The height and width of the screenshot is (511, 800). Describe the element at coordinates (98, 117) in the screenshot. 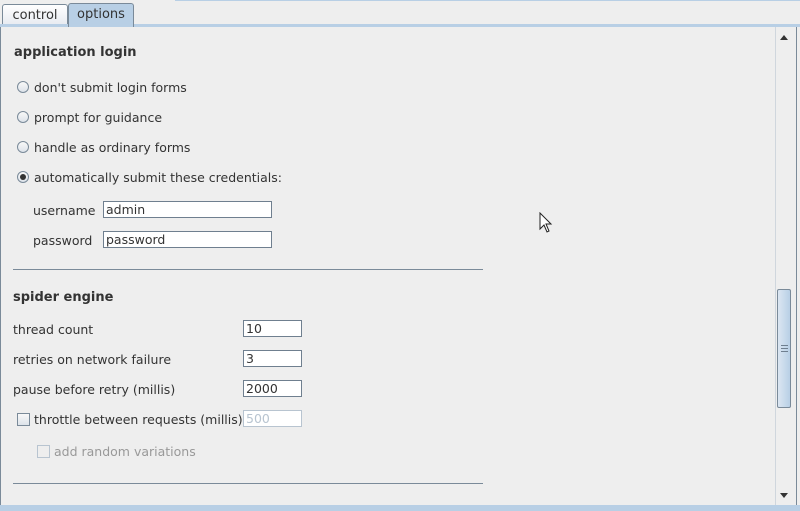

I see `radio-prompt-guidance-label: prompt for guidance` at that location.